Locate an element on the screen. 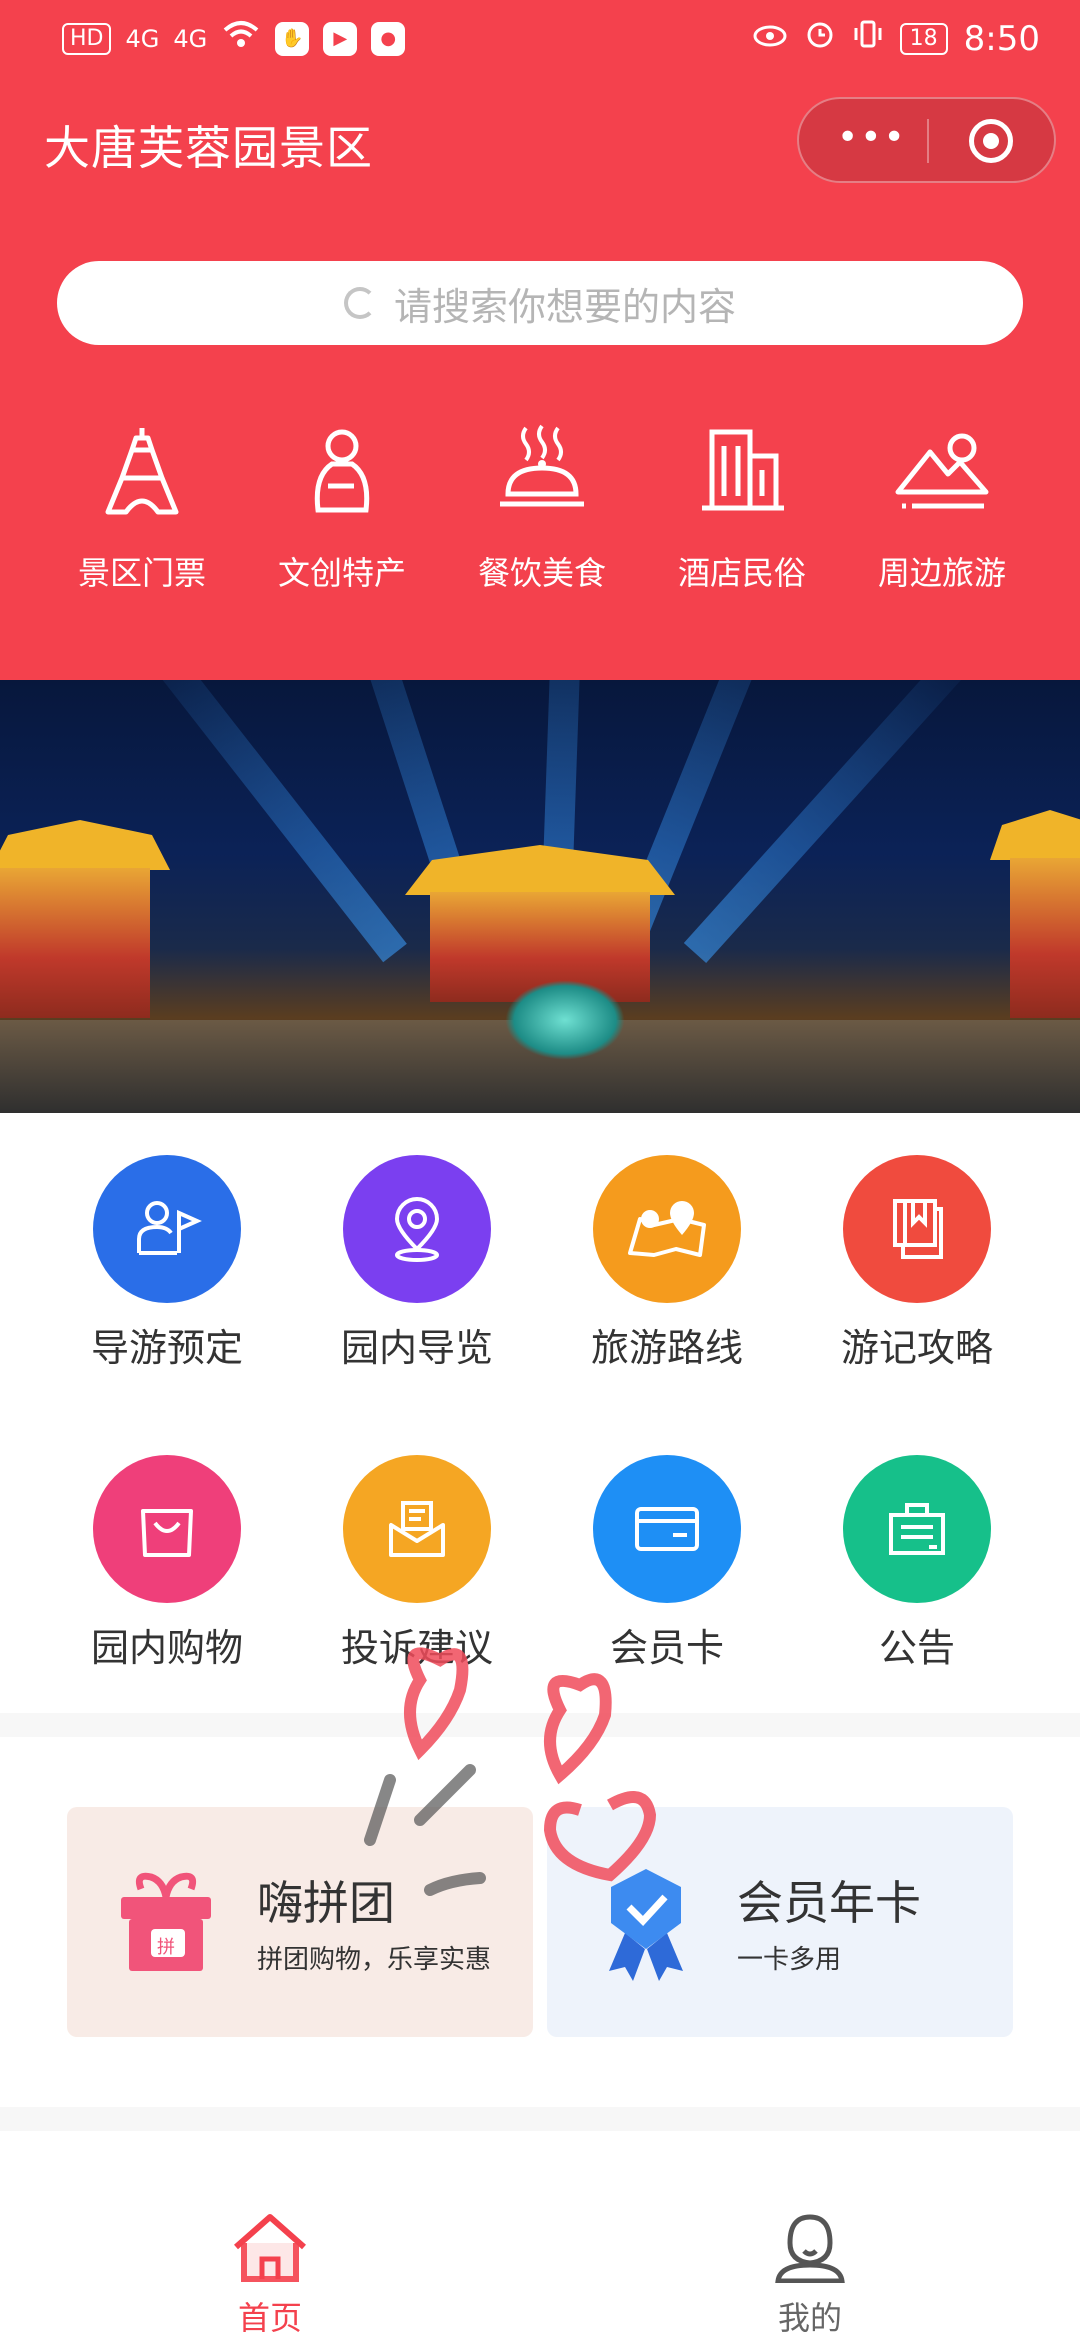 The height and width of the screenshot is (2340, 1080). grid-label: 导游预定 is located at coordinates (166, 1348).